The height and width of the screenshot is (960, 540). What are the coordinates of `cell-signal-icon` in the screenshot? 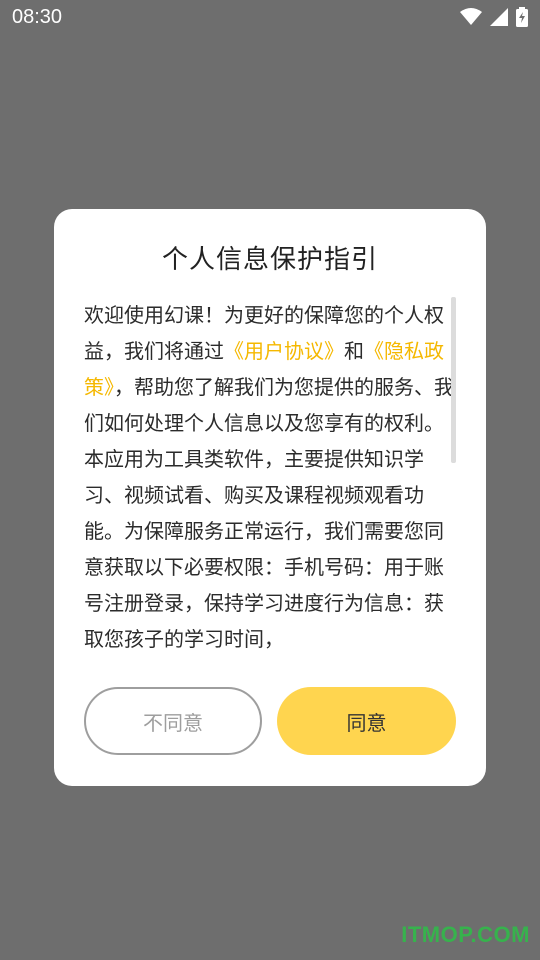 It's located at (499, 17).